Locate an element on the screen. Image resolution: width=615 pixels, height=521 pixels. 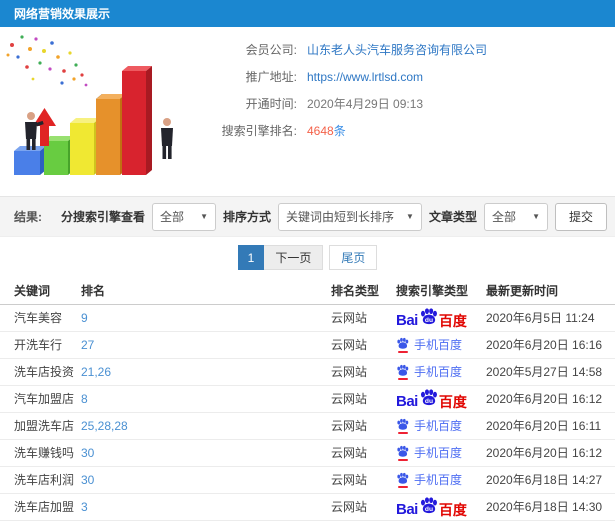
table-header-row: 关键词 排名 排名类型 搜索引擎类型 最新更新时间 is located at coordinates (307, 291).